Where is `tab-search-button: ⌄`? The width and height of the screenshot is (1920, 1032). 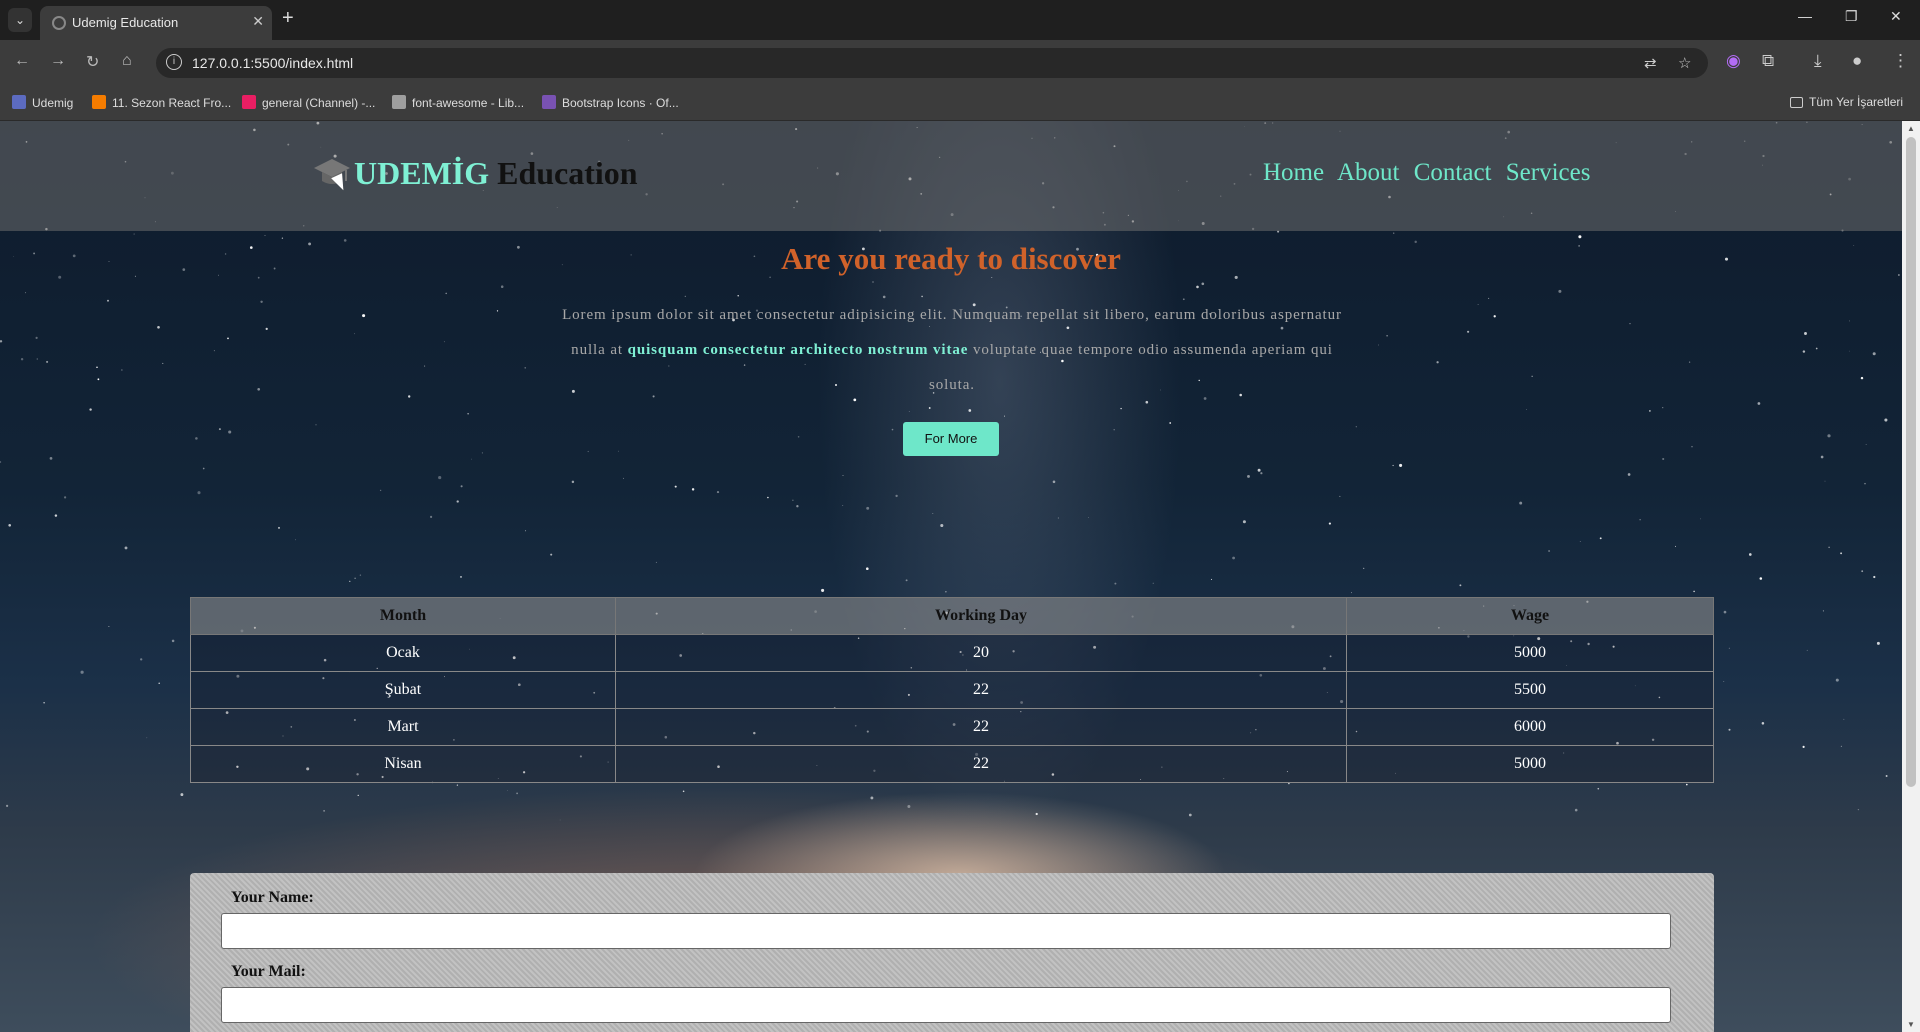 tab-search-button: ⌄ is located at coordinates (20, 20).